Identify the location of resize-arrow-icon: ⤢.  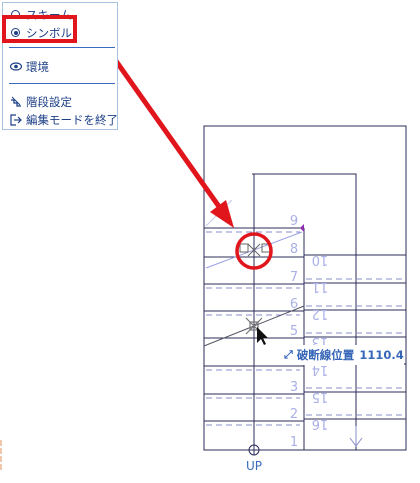
(288, 354).